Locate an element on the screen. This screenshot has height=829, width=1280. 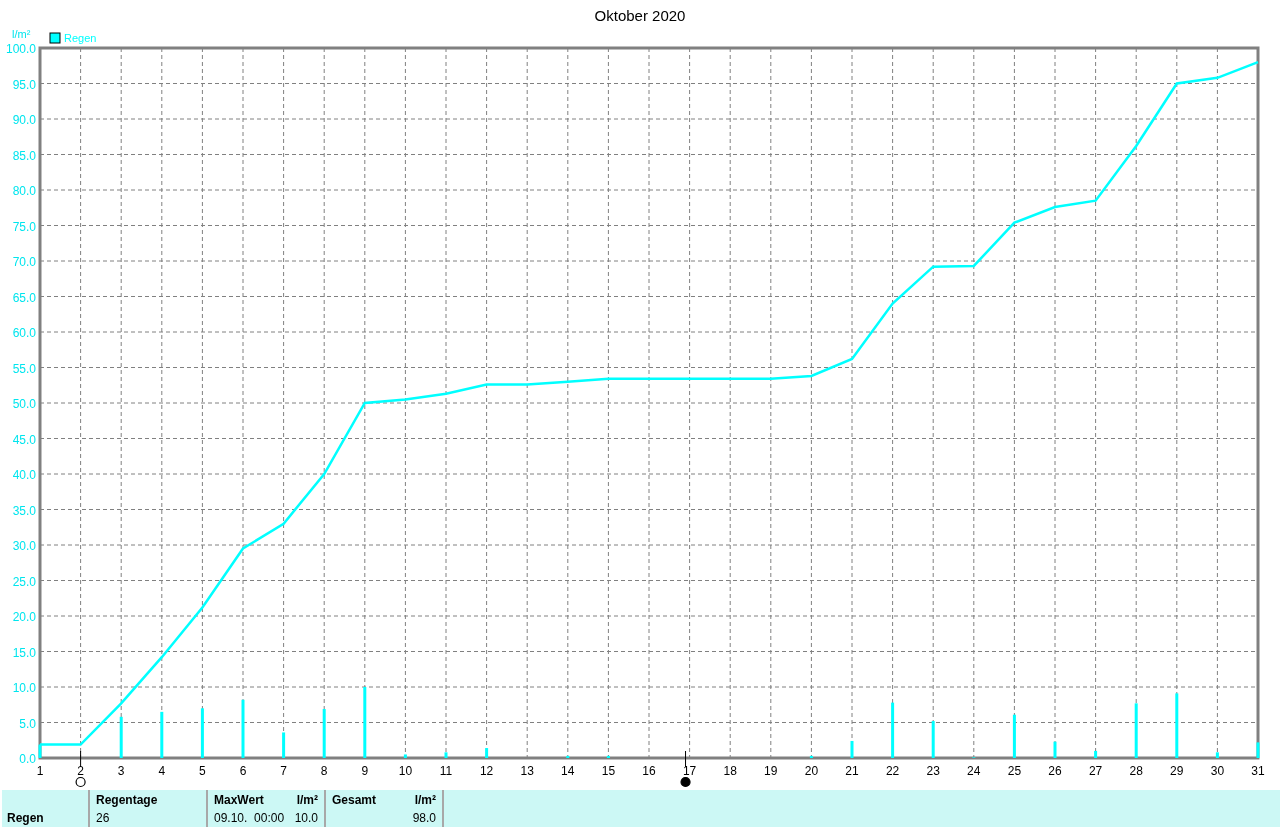
axis-tick-label: 22 is located at coordinates (892, 771).